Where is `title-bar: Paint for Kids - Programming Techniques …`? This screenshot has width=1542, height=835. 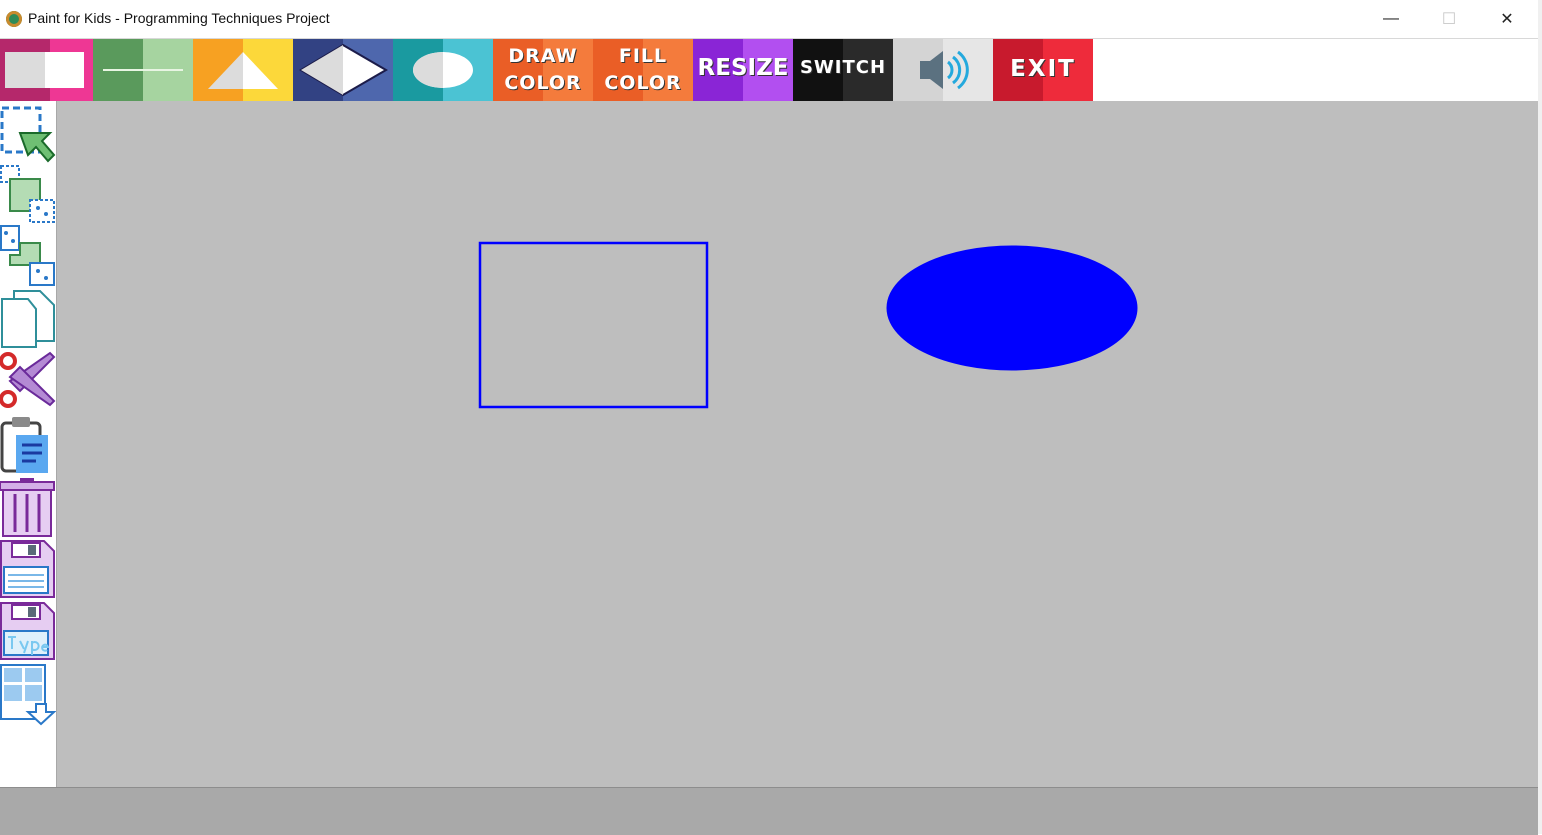
title-bar: Paint for Kids - Programming Techniques … is located at coordinates (769, 19).